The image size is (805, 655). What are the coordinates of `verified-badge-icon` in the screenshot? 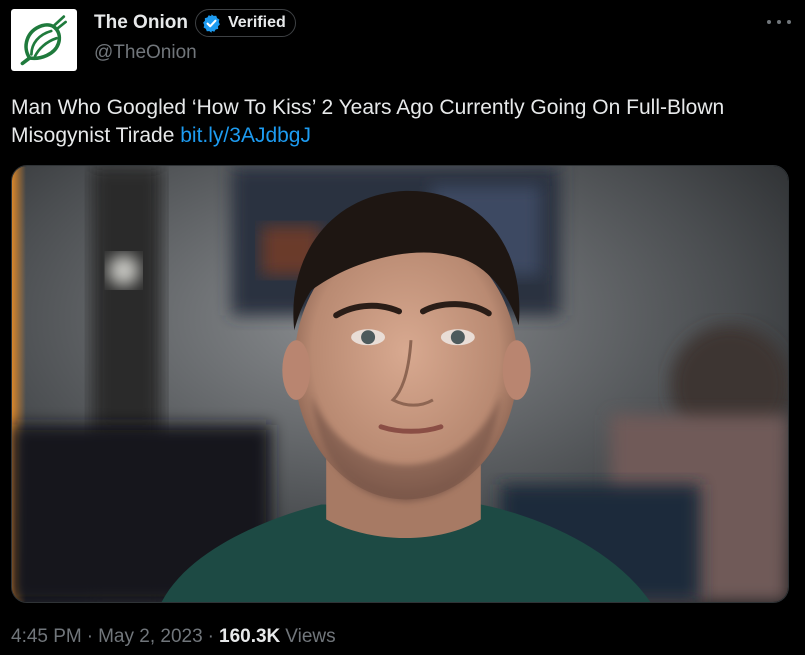 It's located at (211, 23).